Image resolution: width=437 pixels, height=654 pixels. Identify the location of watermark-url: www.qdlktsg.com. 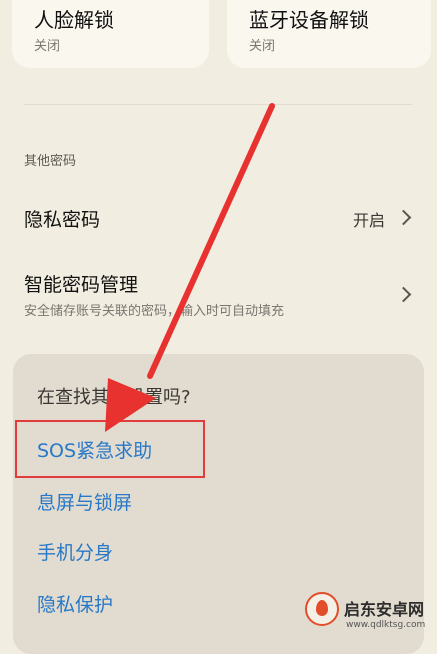
(386, 625).